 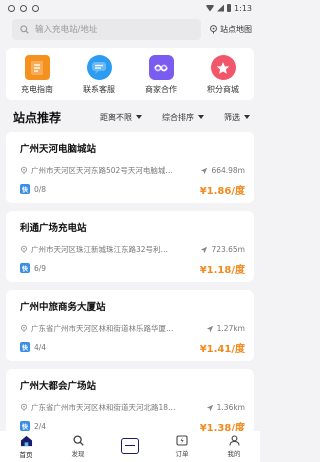 I want to click on available-slots: 4/4, so click(x=40, y=347).